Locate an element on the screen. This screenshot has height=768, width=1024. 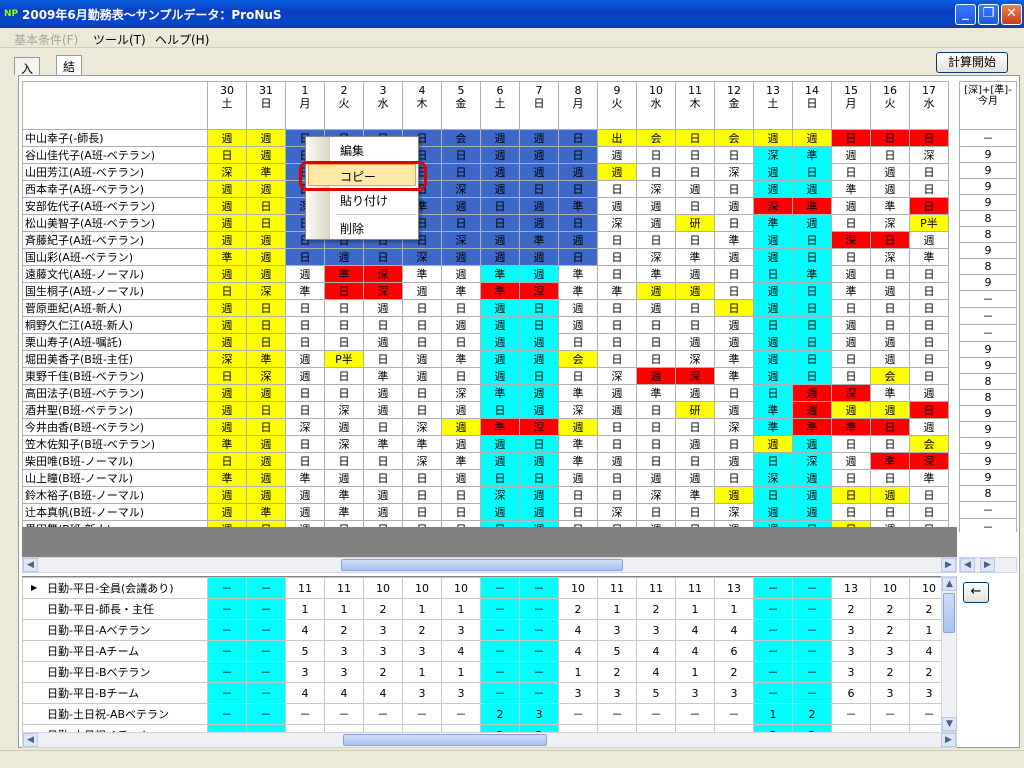
scroll-right-icon: ▶ is located at coordinates (948, 565).